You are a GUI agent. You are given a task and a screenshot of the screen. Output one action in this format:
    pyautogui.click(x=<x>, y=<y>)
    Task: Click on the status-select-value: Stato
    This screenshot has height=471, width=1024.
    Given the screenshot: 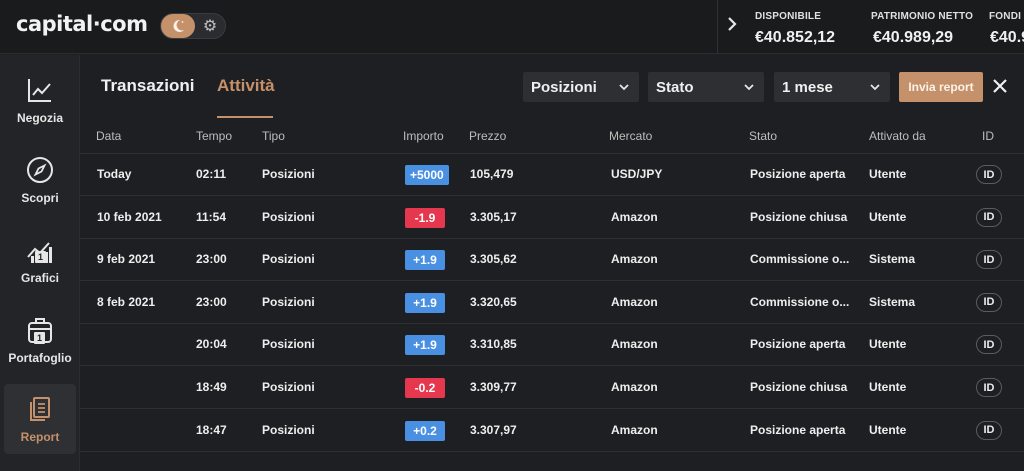 What is the action you would take?
    pyautogui.click(x=675, y=87)
    